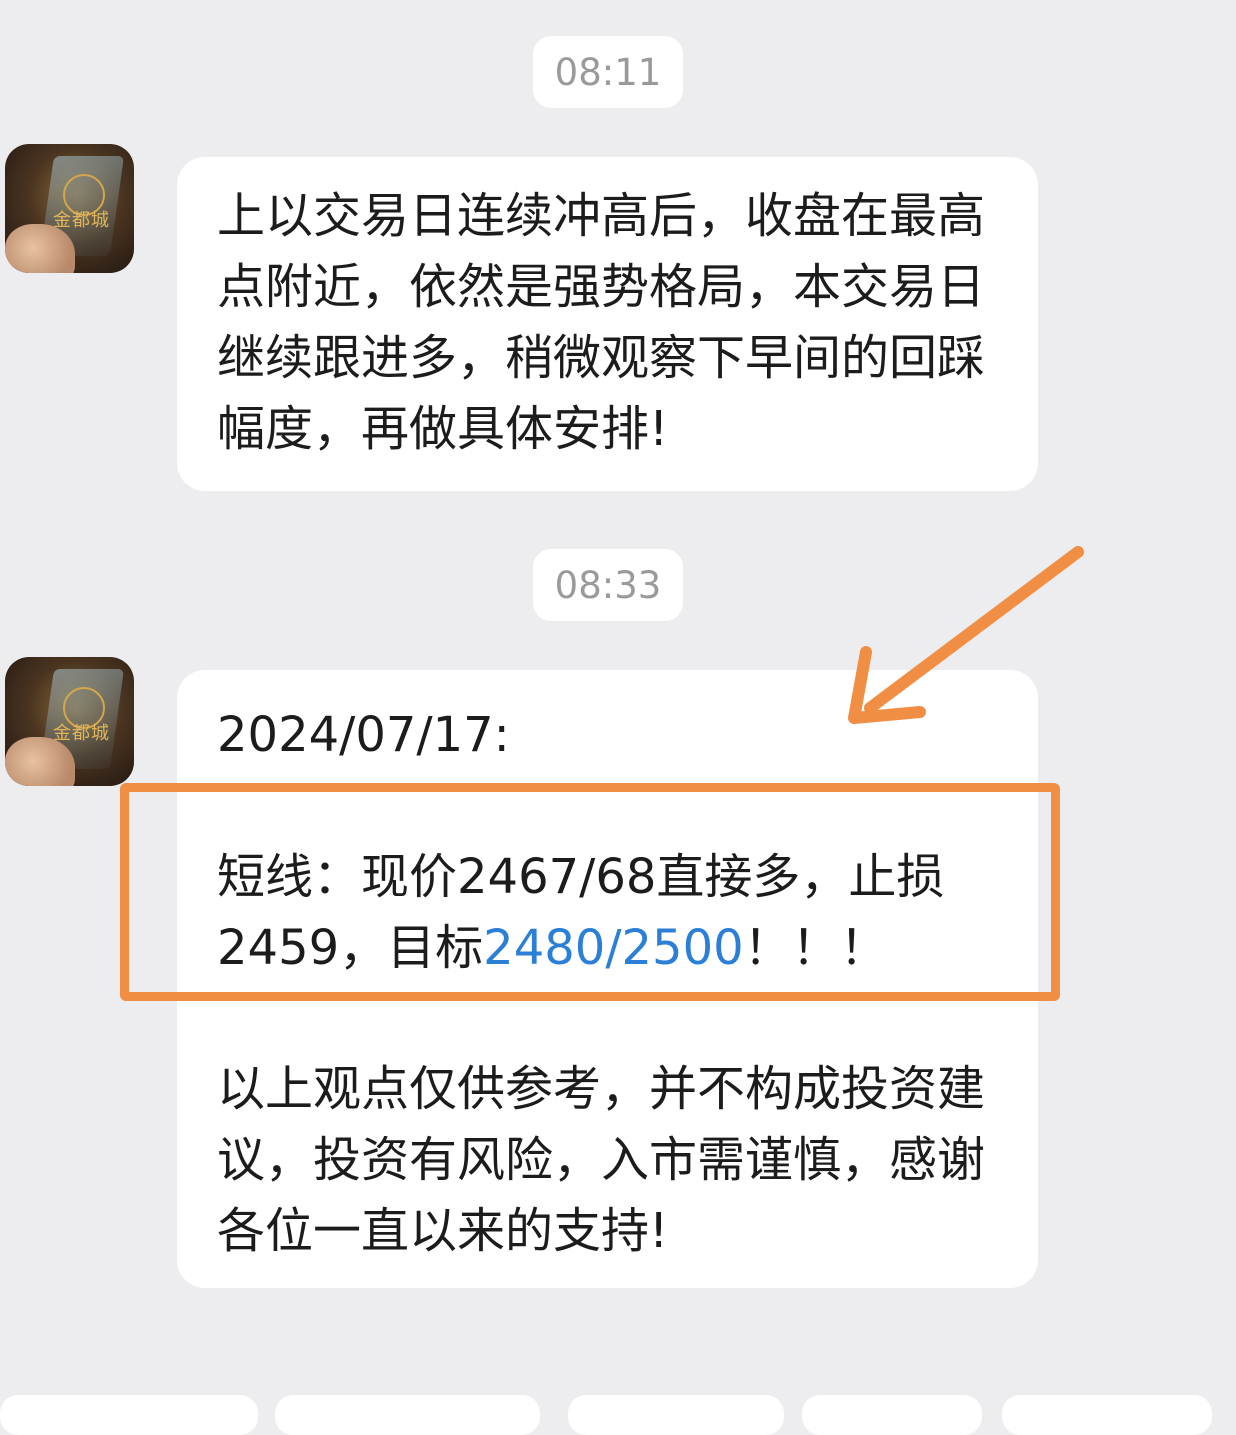 The image size is (1236, 1435). Describe the element at coordinates (590, 892) in the screenshot. I see `highlight-annotation-box` at that location.